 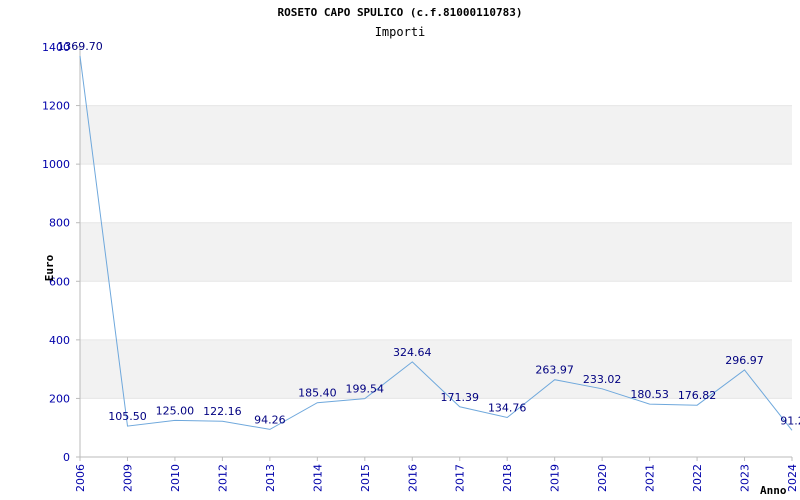 I want to click on data-label: 233.02, so click(x=602, y=379).